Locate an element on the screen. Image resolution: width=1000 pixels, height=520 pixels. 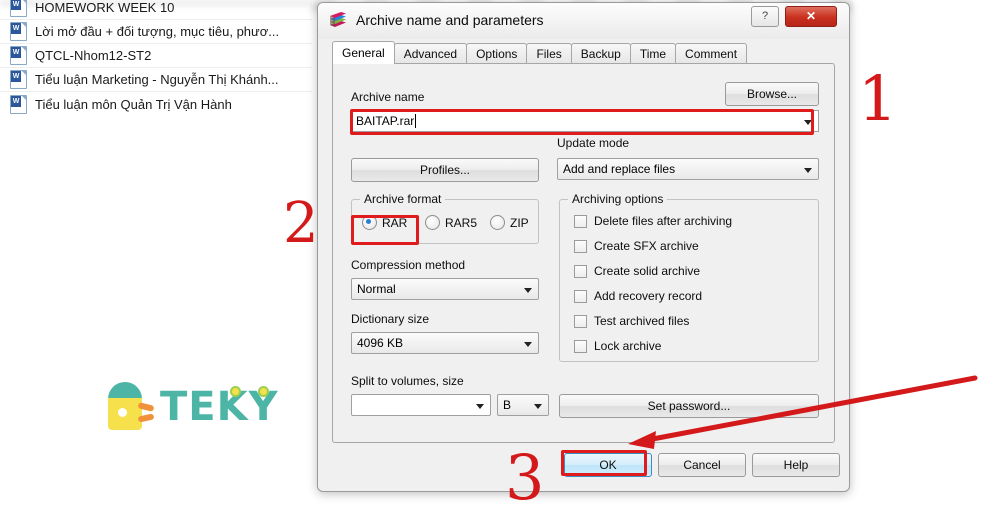
list-item: HOMEWORK WEEK 10 is located at coordinates (156, 10).